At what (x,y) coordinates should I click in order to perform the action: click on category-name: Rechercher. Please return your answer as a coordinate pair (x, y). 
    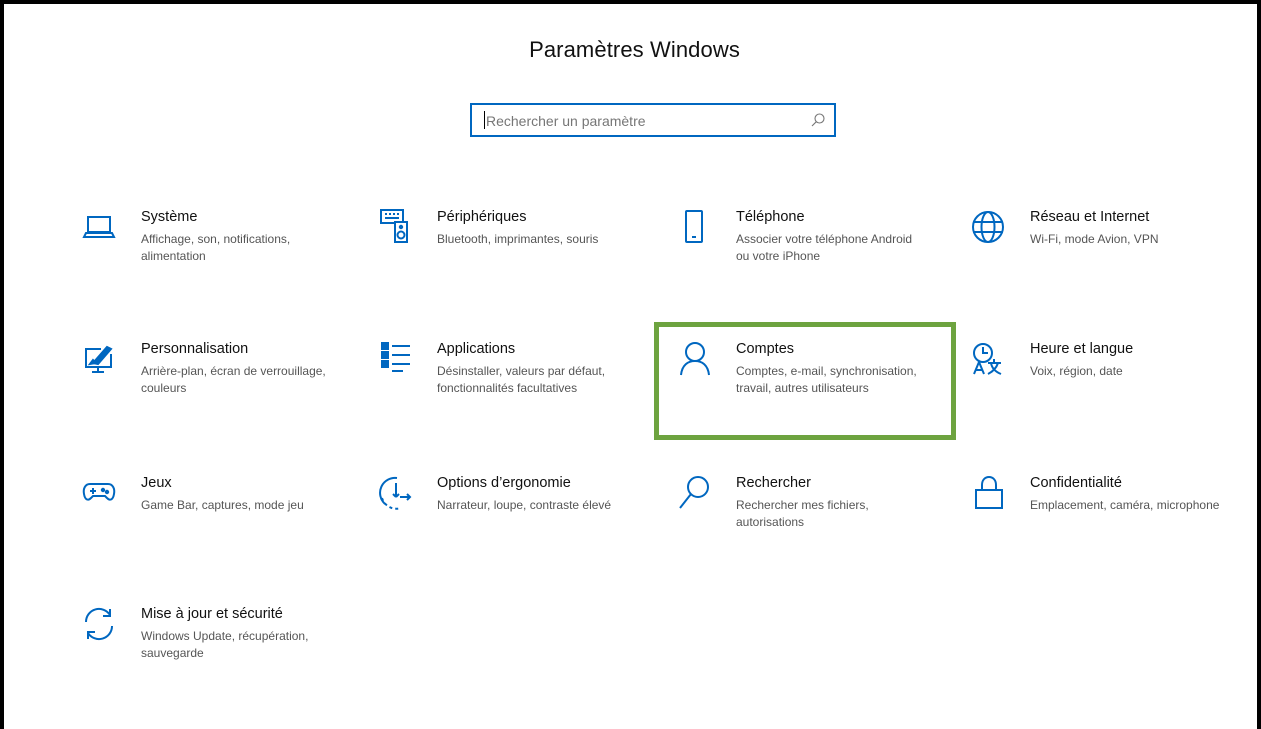
    Looking at the image, I should click on (773, 483).